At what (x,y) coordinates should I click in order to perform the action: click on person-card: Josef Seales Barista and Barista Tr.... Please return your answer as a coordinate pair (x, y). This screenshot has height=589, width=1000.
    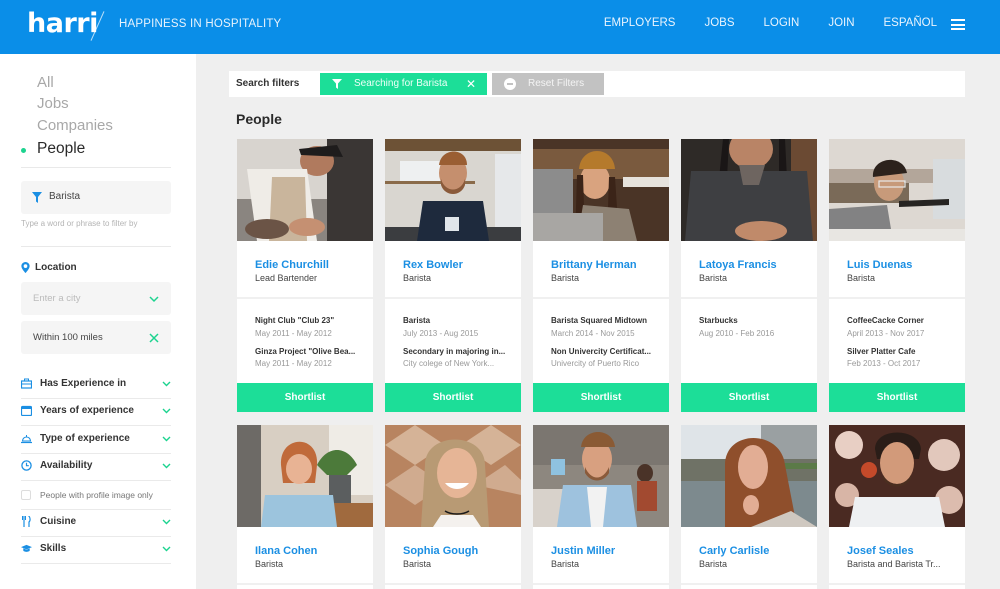
    Looking at the image, I should click on (897, 507).